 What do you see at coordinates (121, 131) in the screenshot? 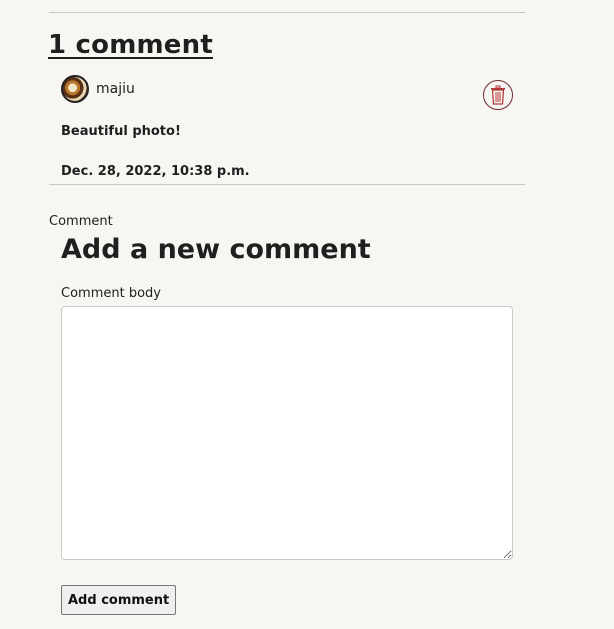
I see `comment-body: Beautiful photo!` at bounding box center [121, 131].